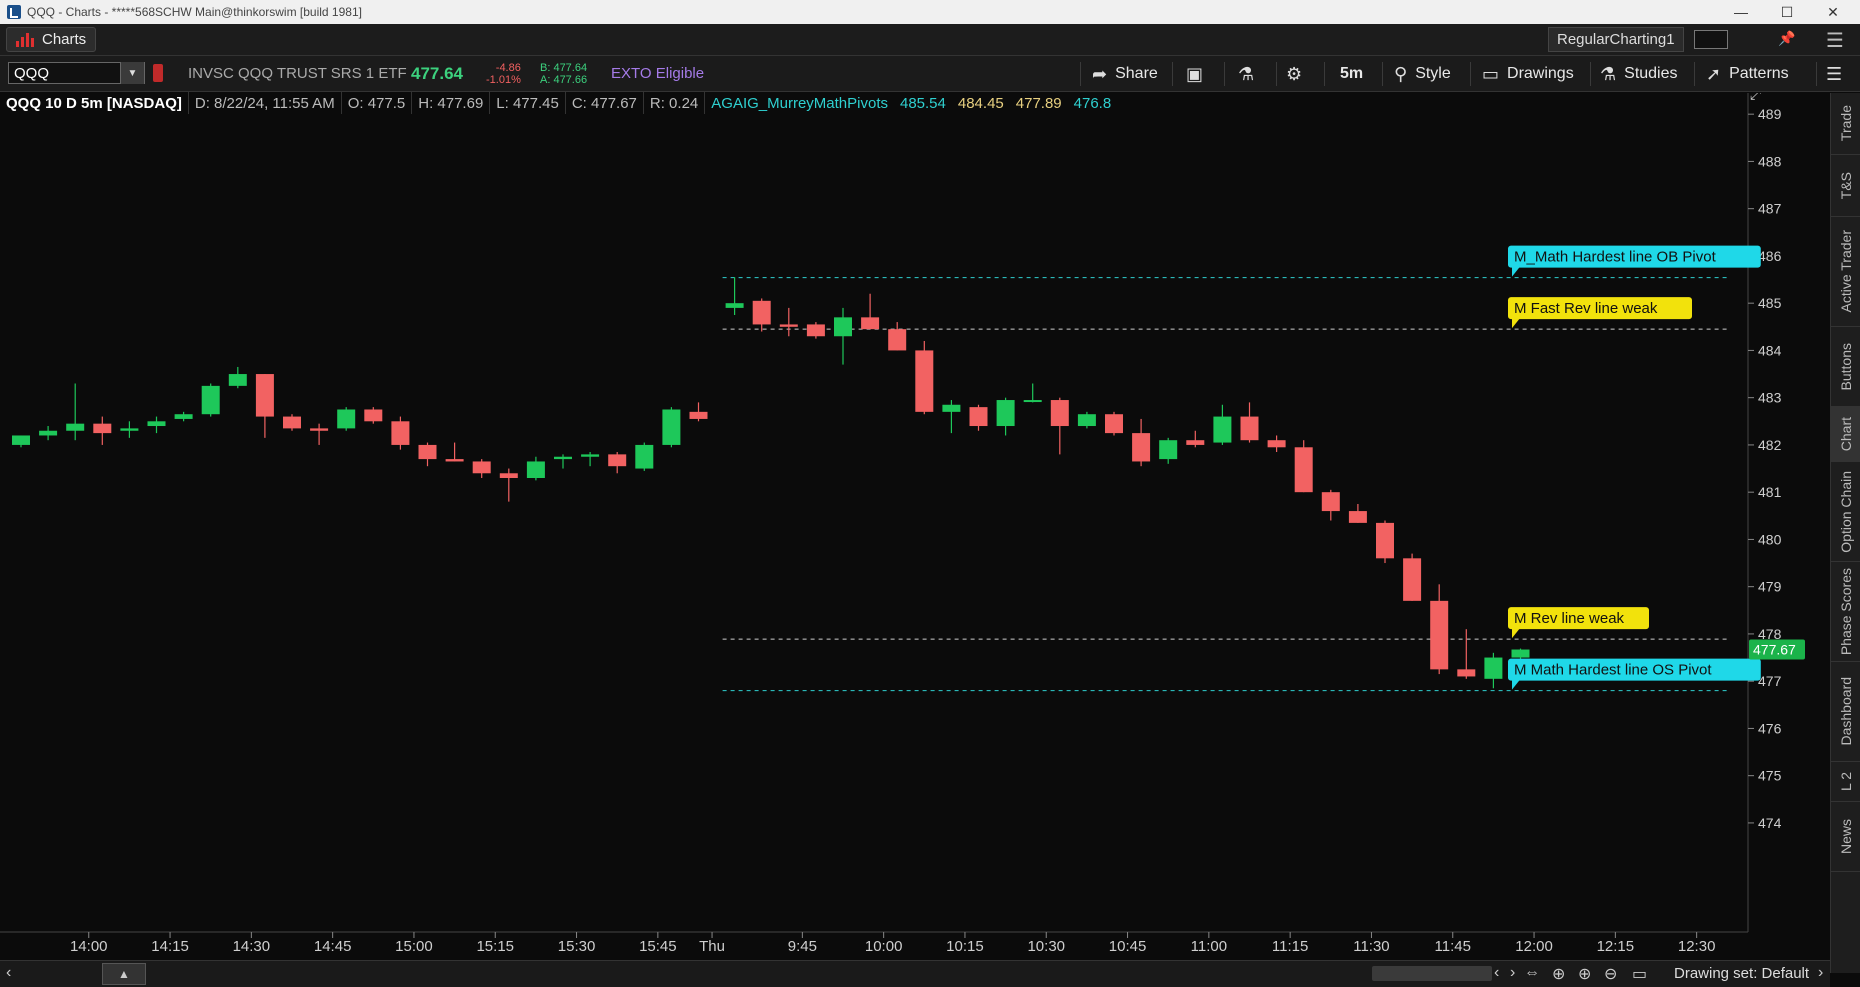  What do you see at coordinates (1770, 823) in the screenshot?
I see `price-tick-label: 474` at bounding box center [1770, 823].